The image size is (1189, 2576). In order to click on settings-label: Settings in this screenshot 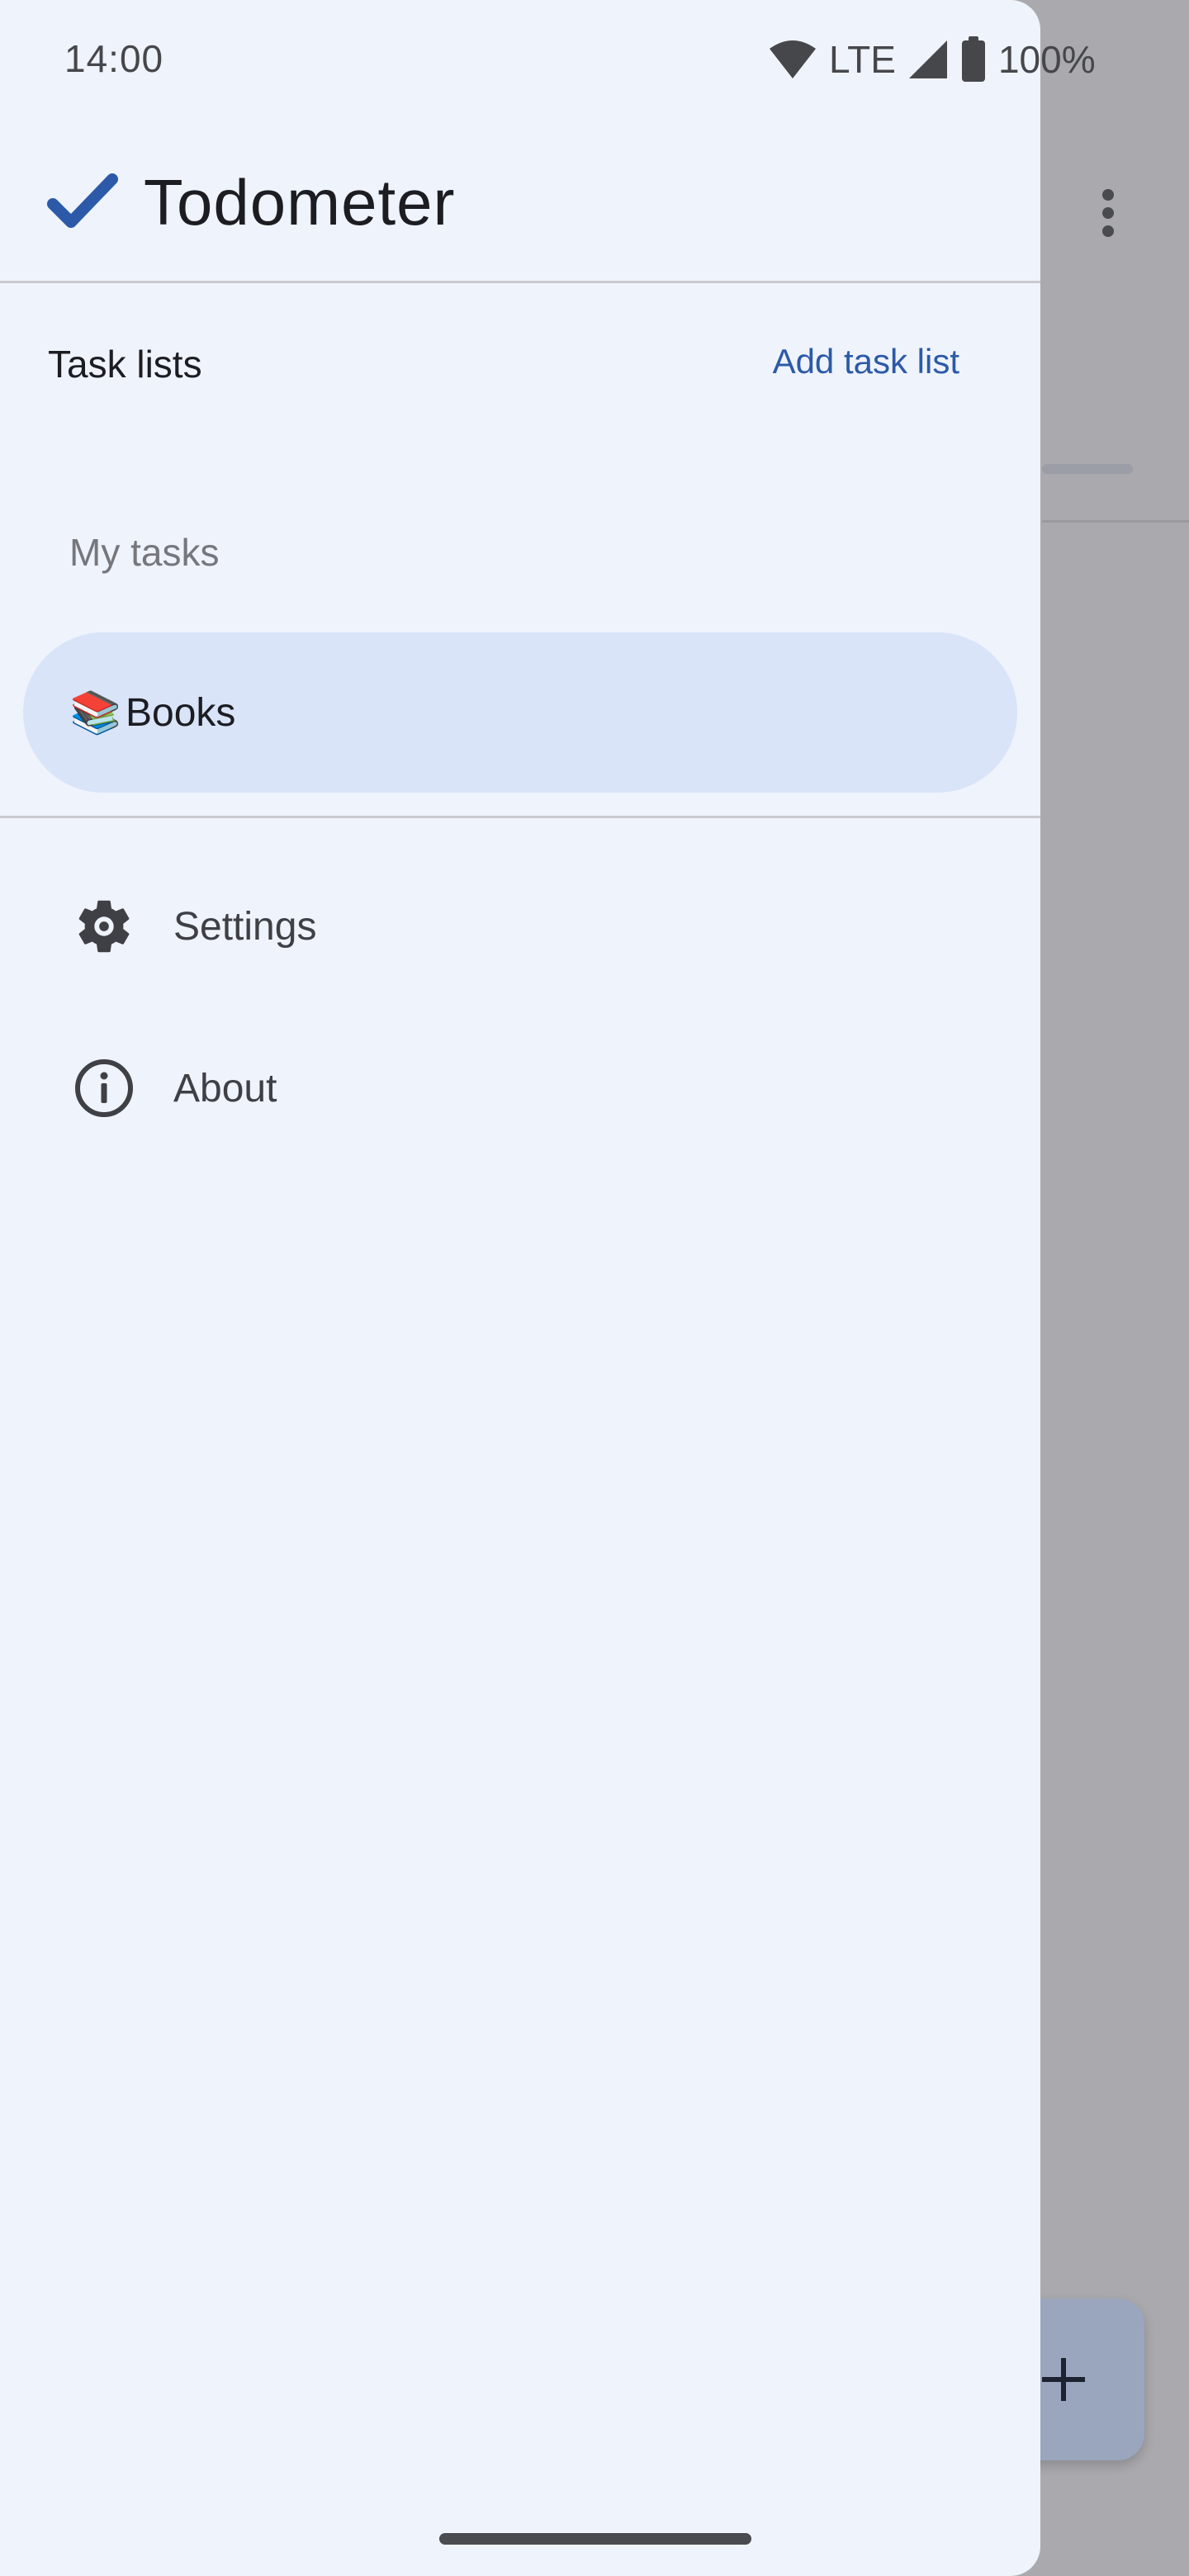, I will do `click(245, 926)`.